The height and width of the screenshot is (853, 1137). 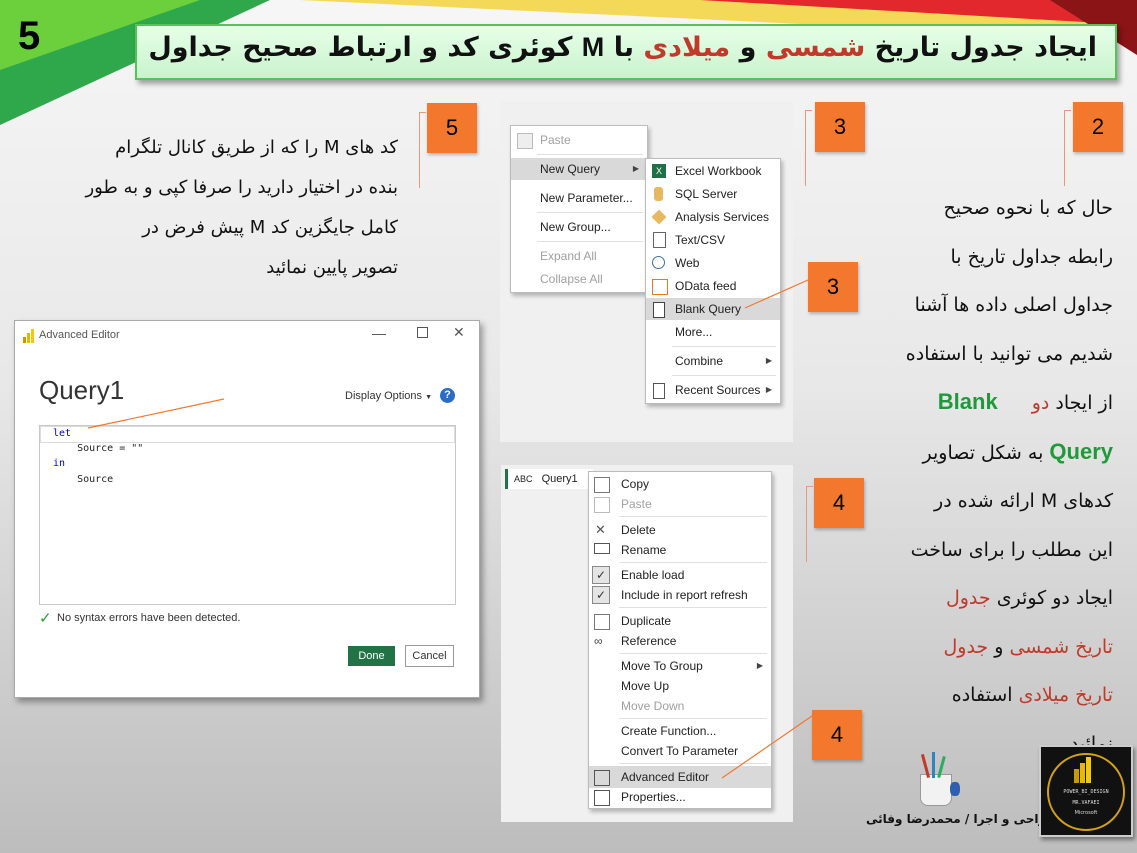 What do you see at coordinates (659, 171) in the screenshot?
I see `excel-icon: X` at bounding box center [659, 171].